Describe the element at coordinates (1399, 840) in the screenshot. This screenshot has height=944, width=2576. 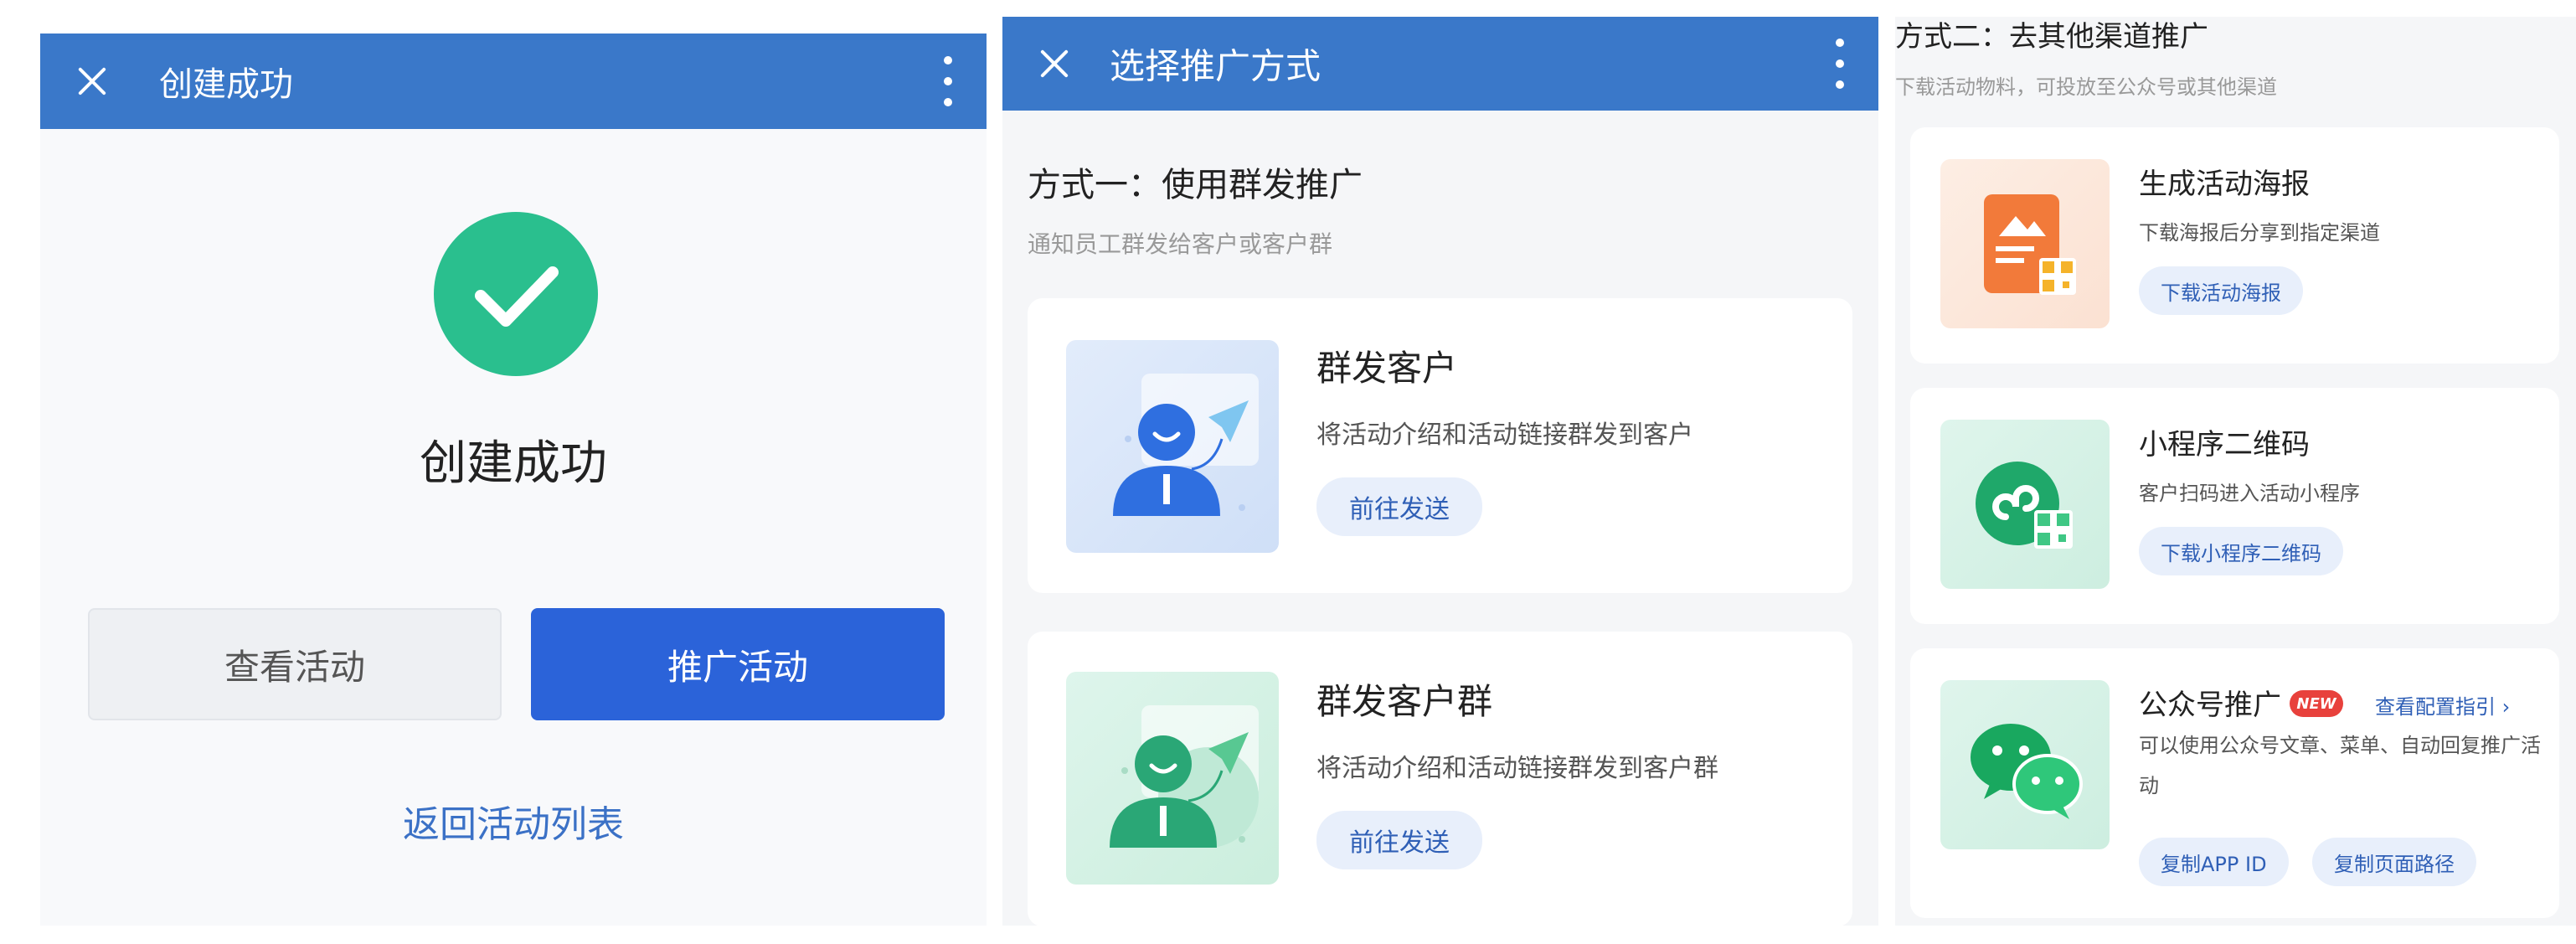
I see `send-group-button: 前往发送` at that location.